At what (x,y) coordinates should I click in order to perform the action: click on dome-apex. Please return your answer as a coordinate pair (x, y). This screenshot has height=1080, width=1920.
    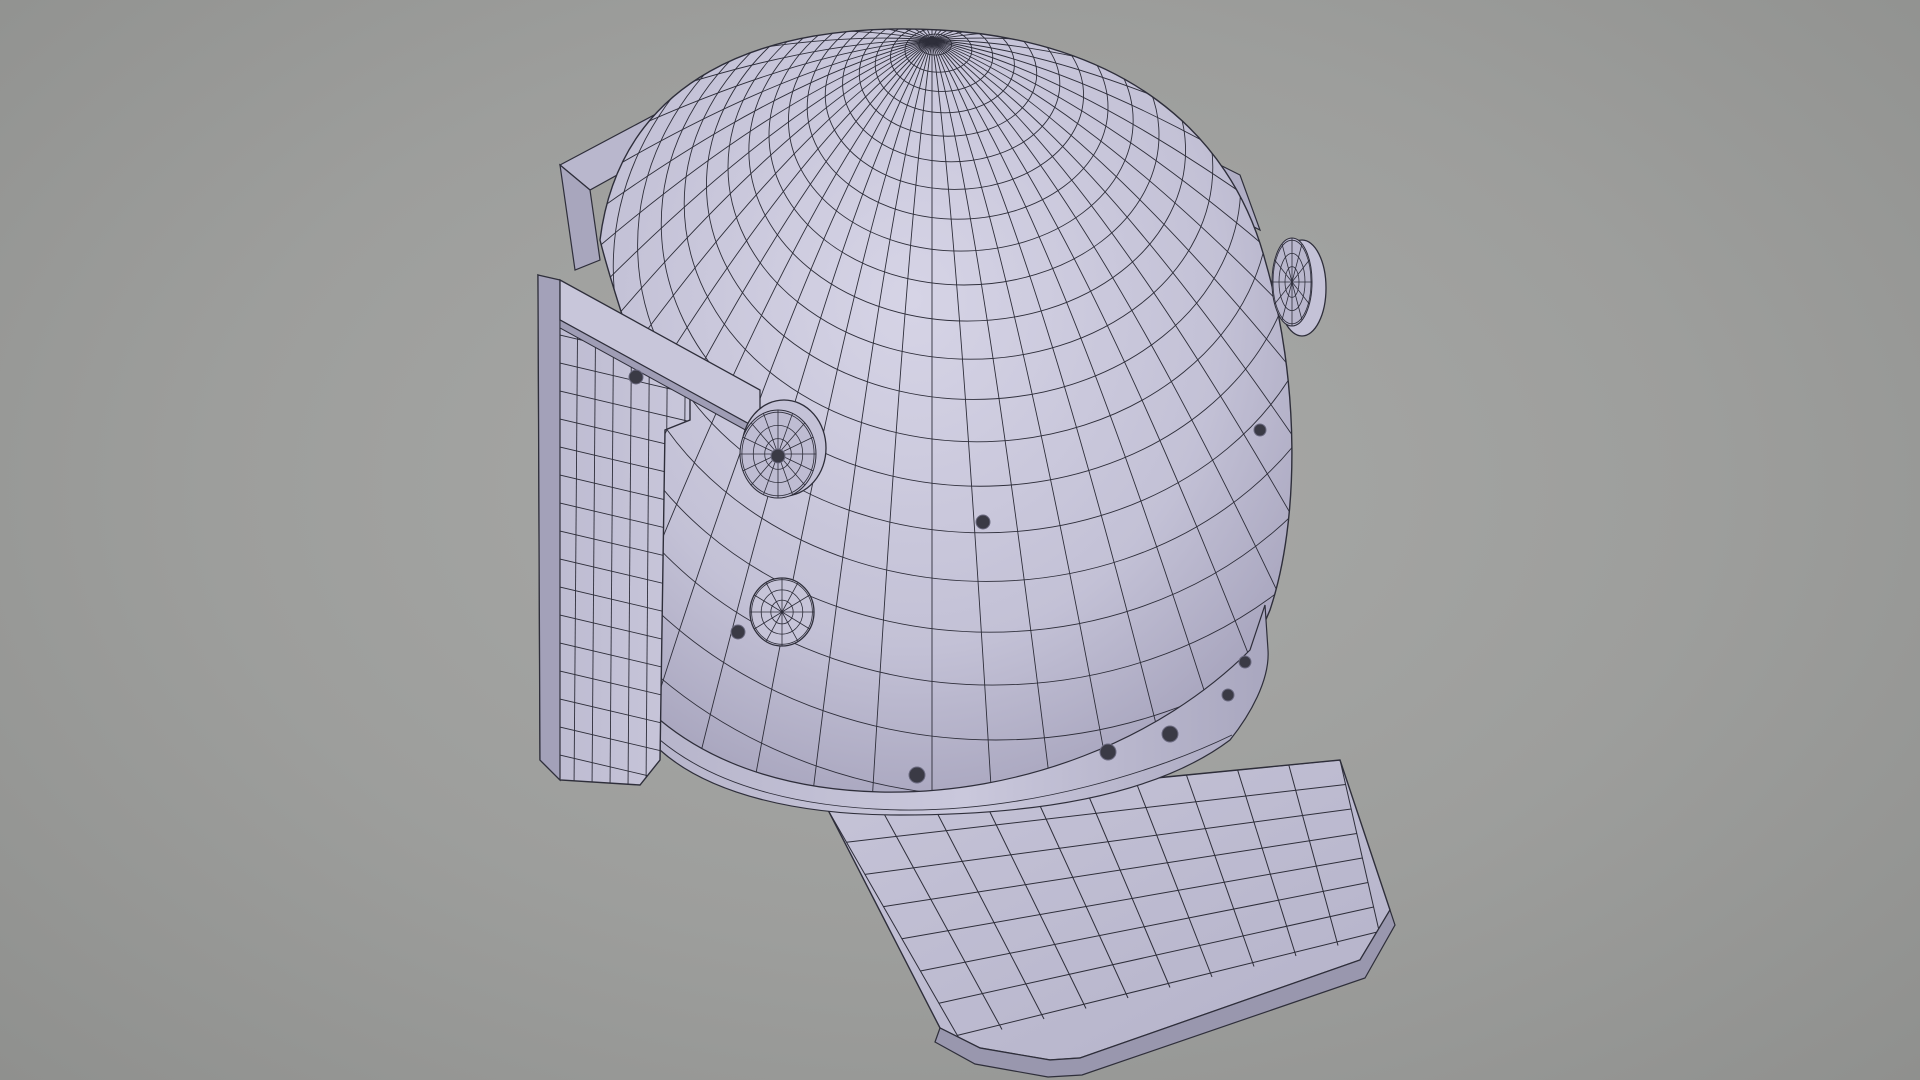
    Looking at the image, I should click on (932, 40).